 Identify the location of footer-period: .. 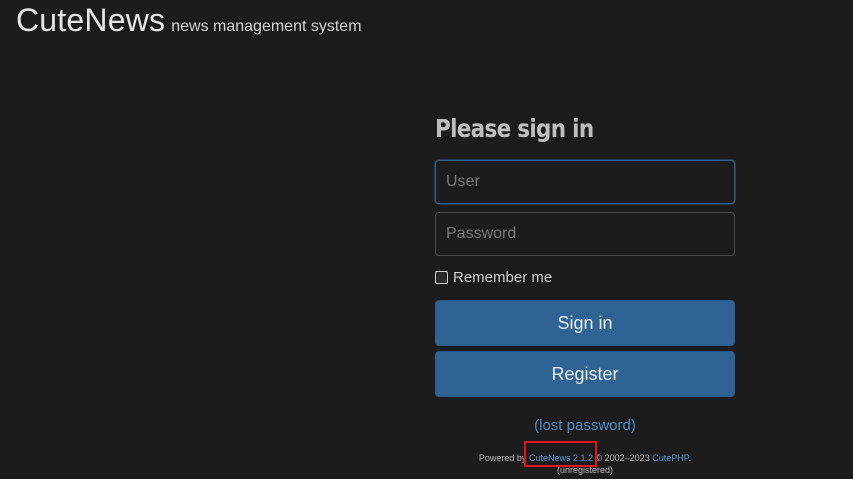
(690, 458).